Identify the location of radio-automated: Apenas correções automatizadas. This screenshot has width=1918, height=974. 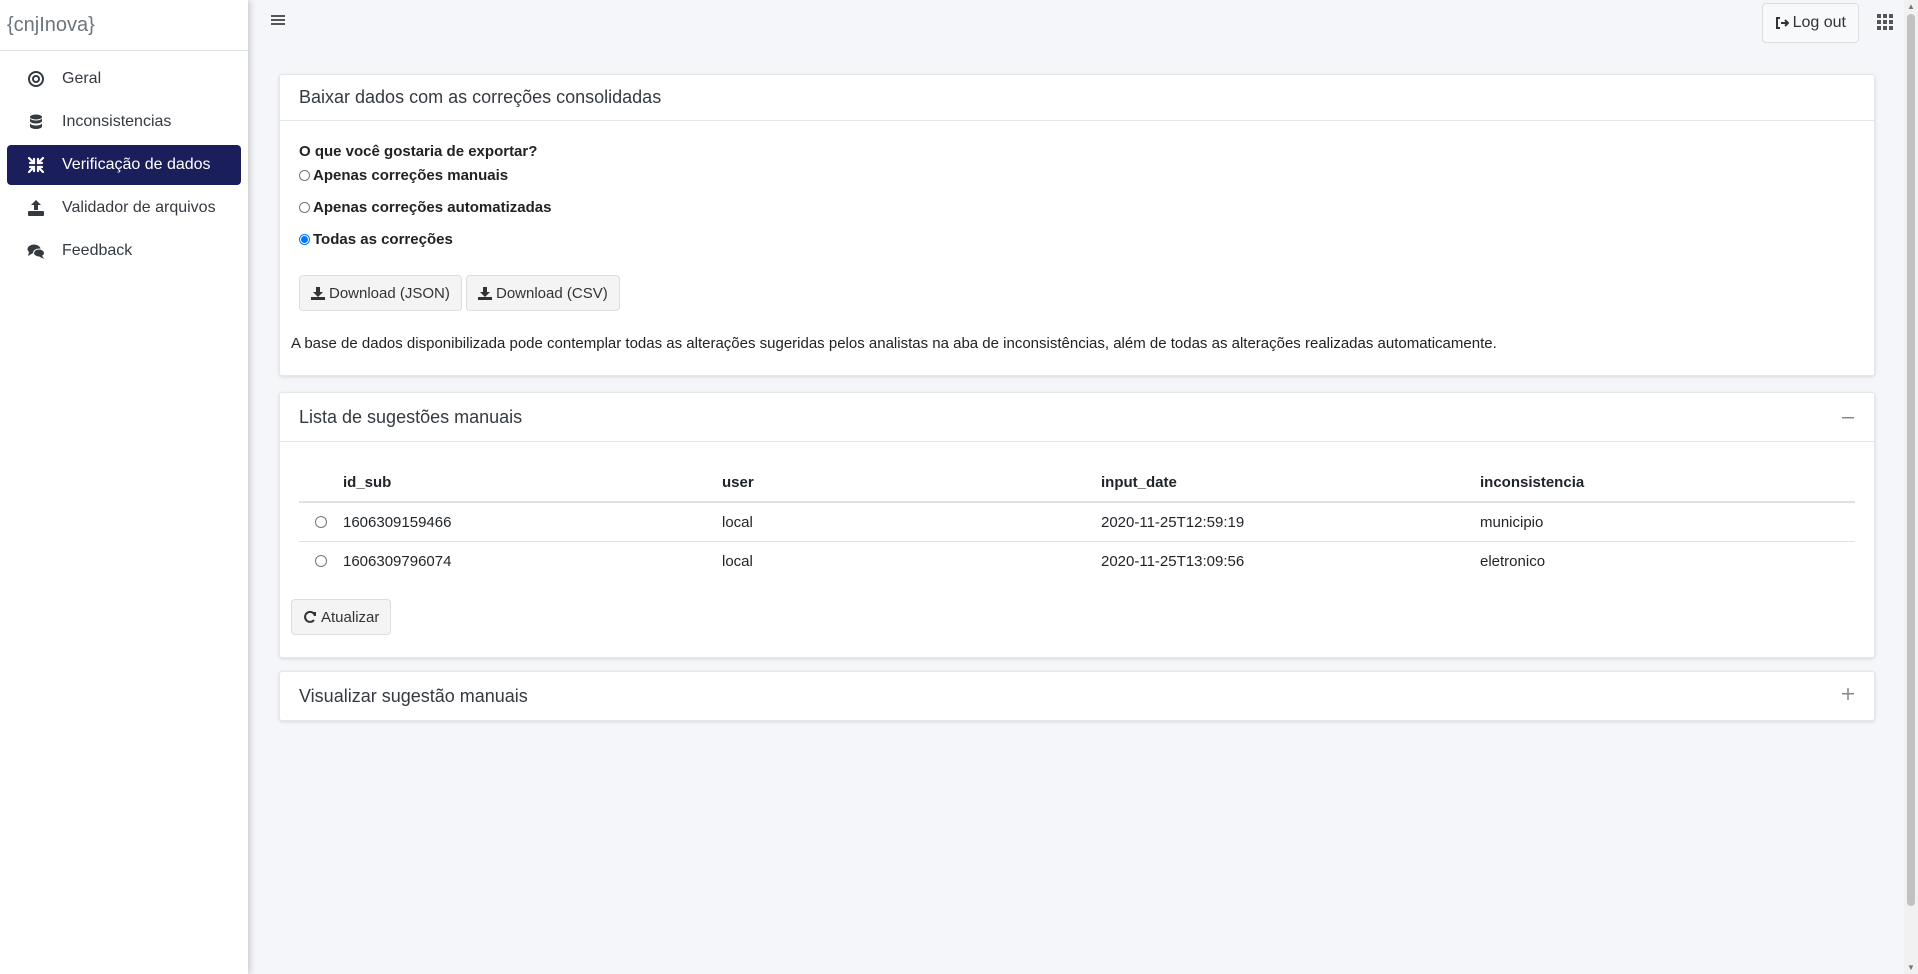
(425, 207).